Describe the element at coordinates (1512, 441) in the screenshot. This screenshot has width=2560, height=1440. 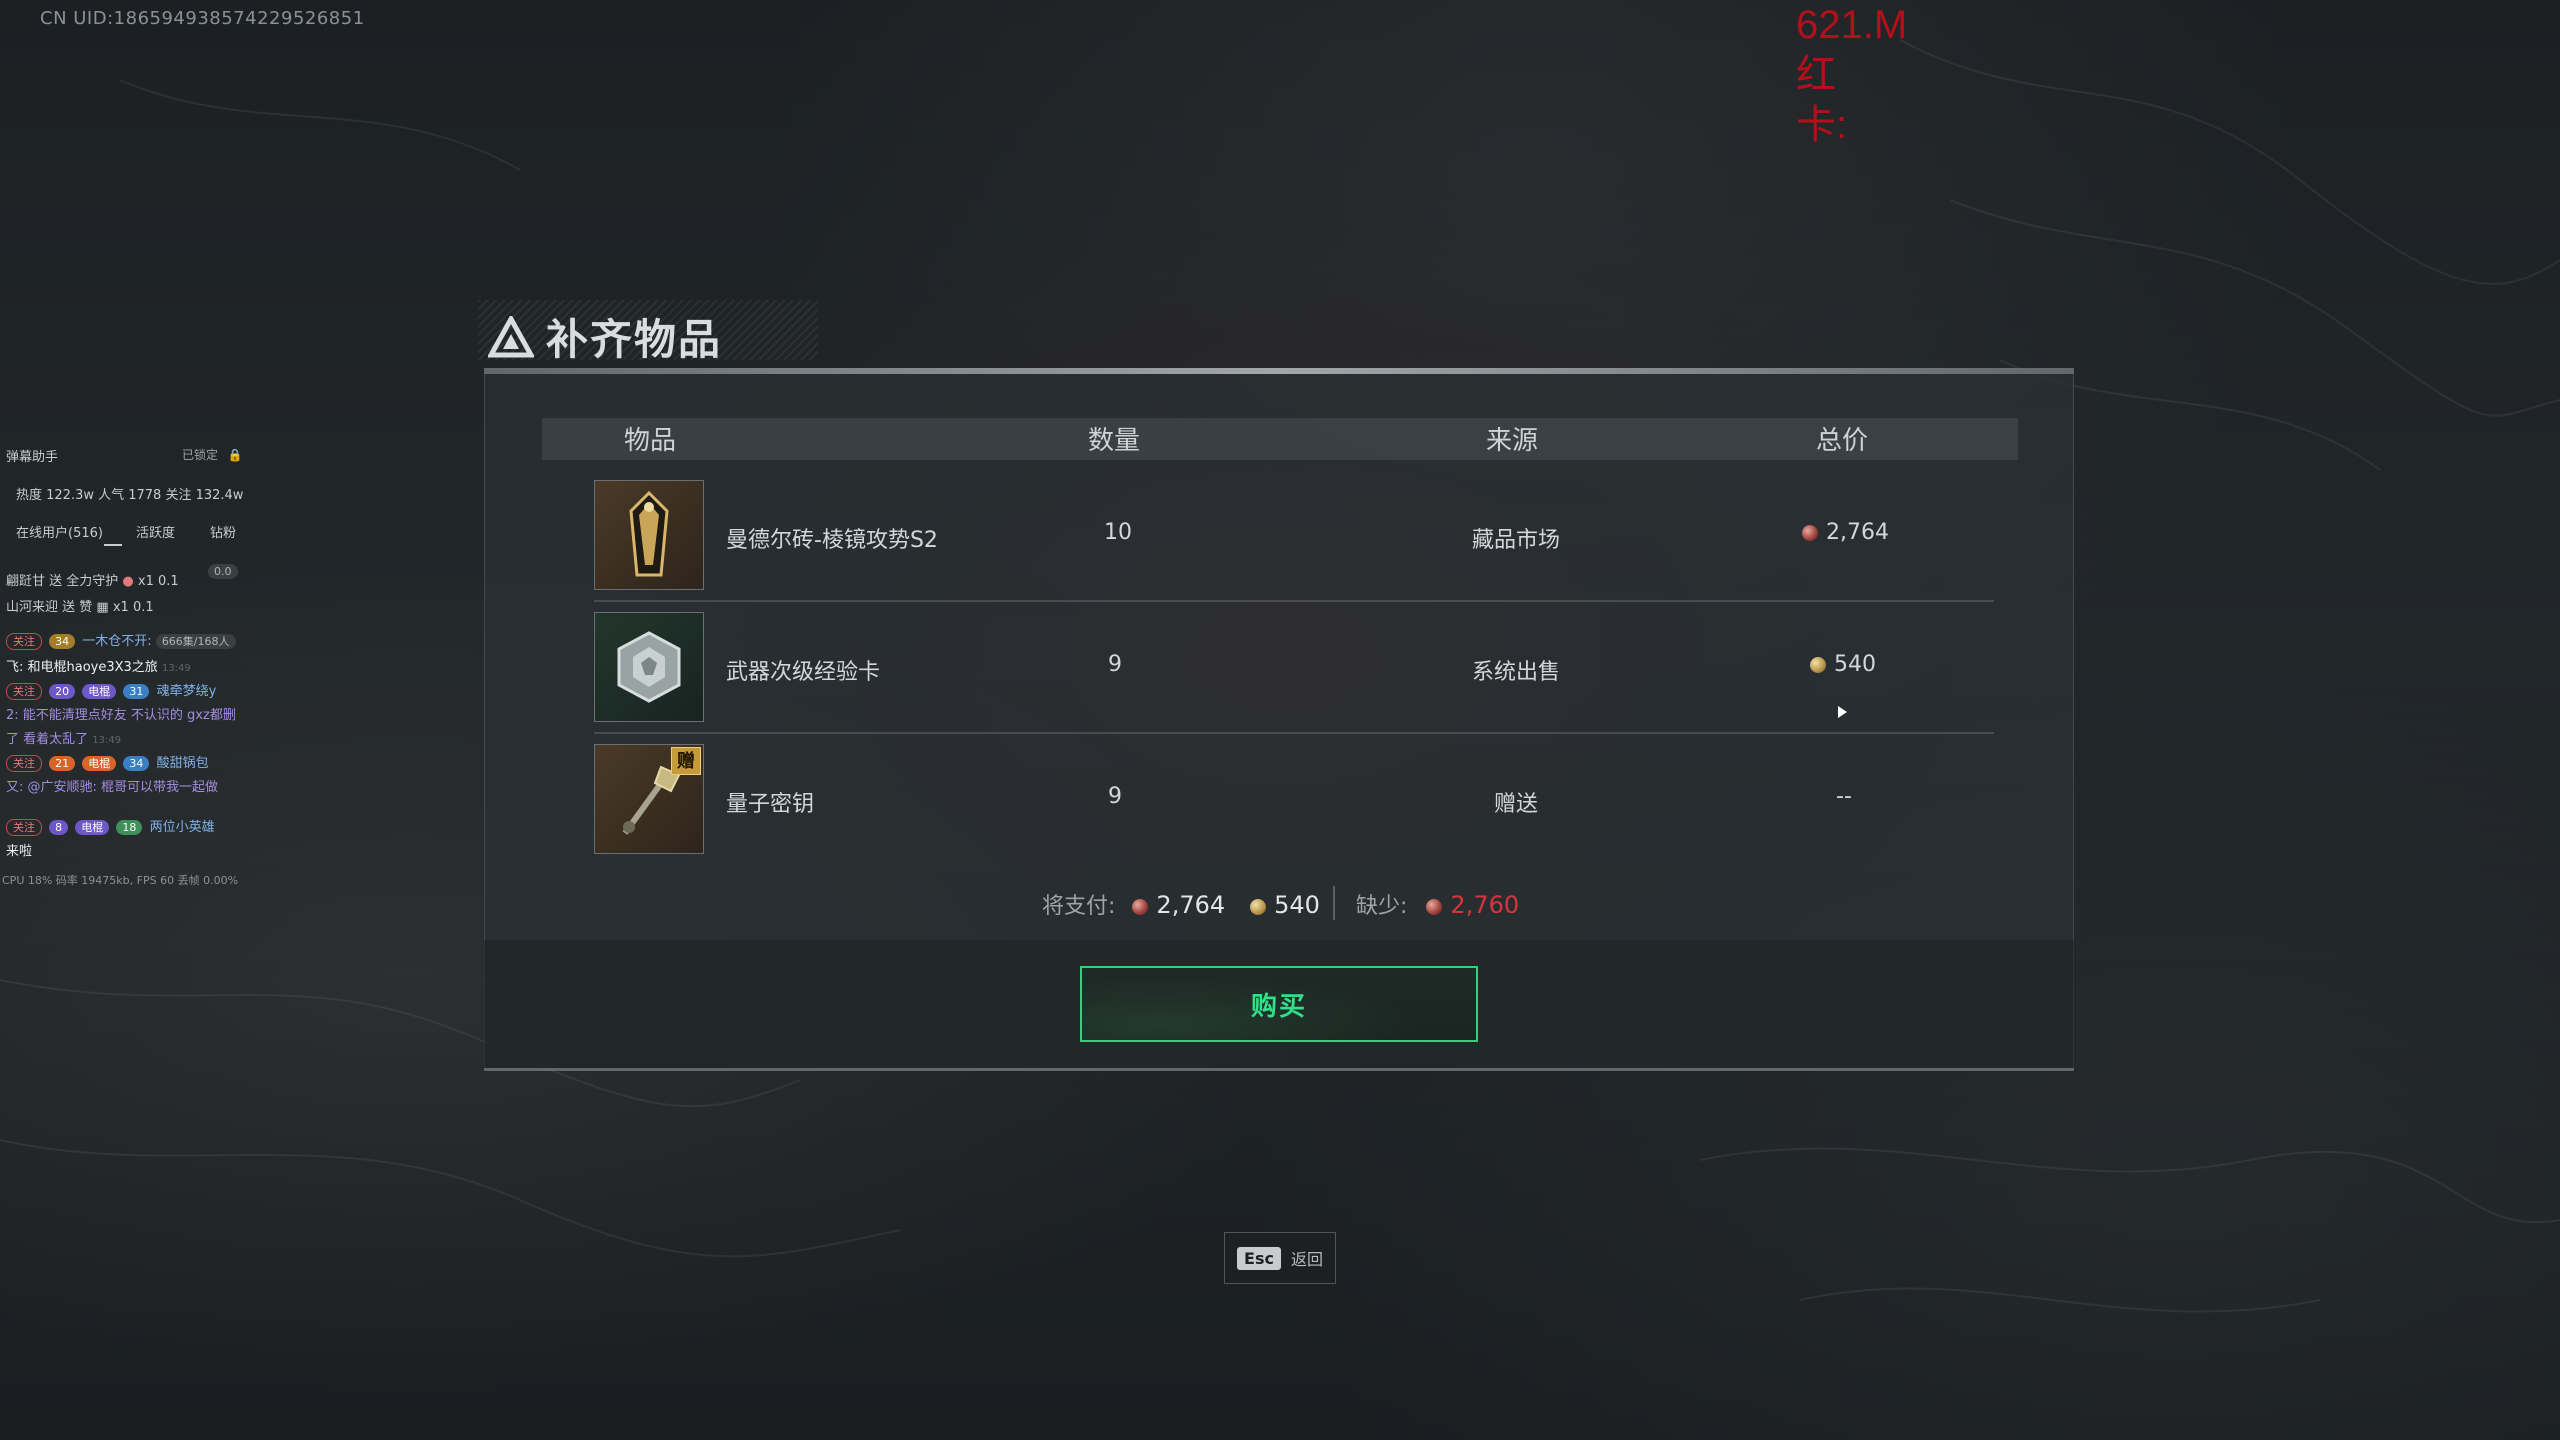
I see `column-header-source: 来源` at that location.